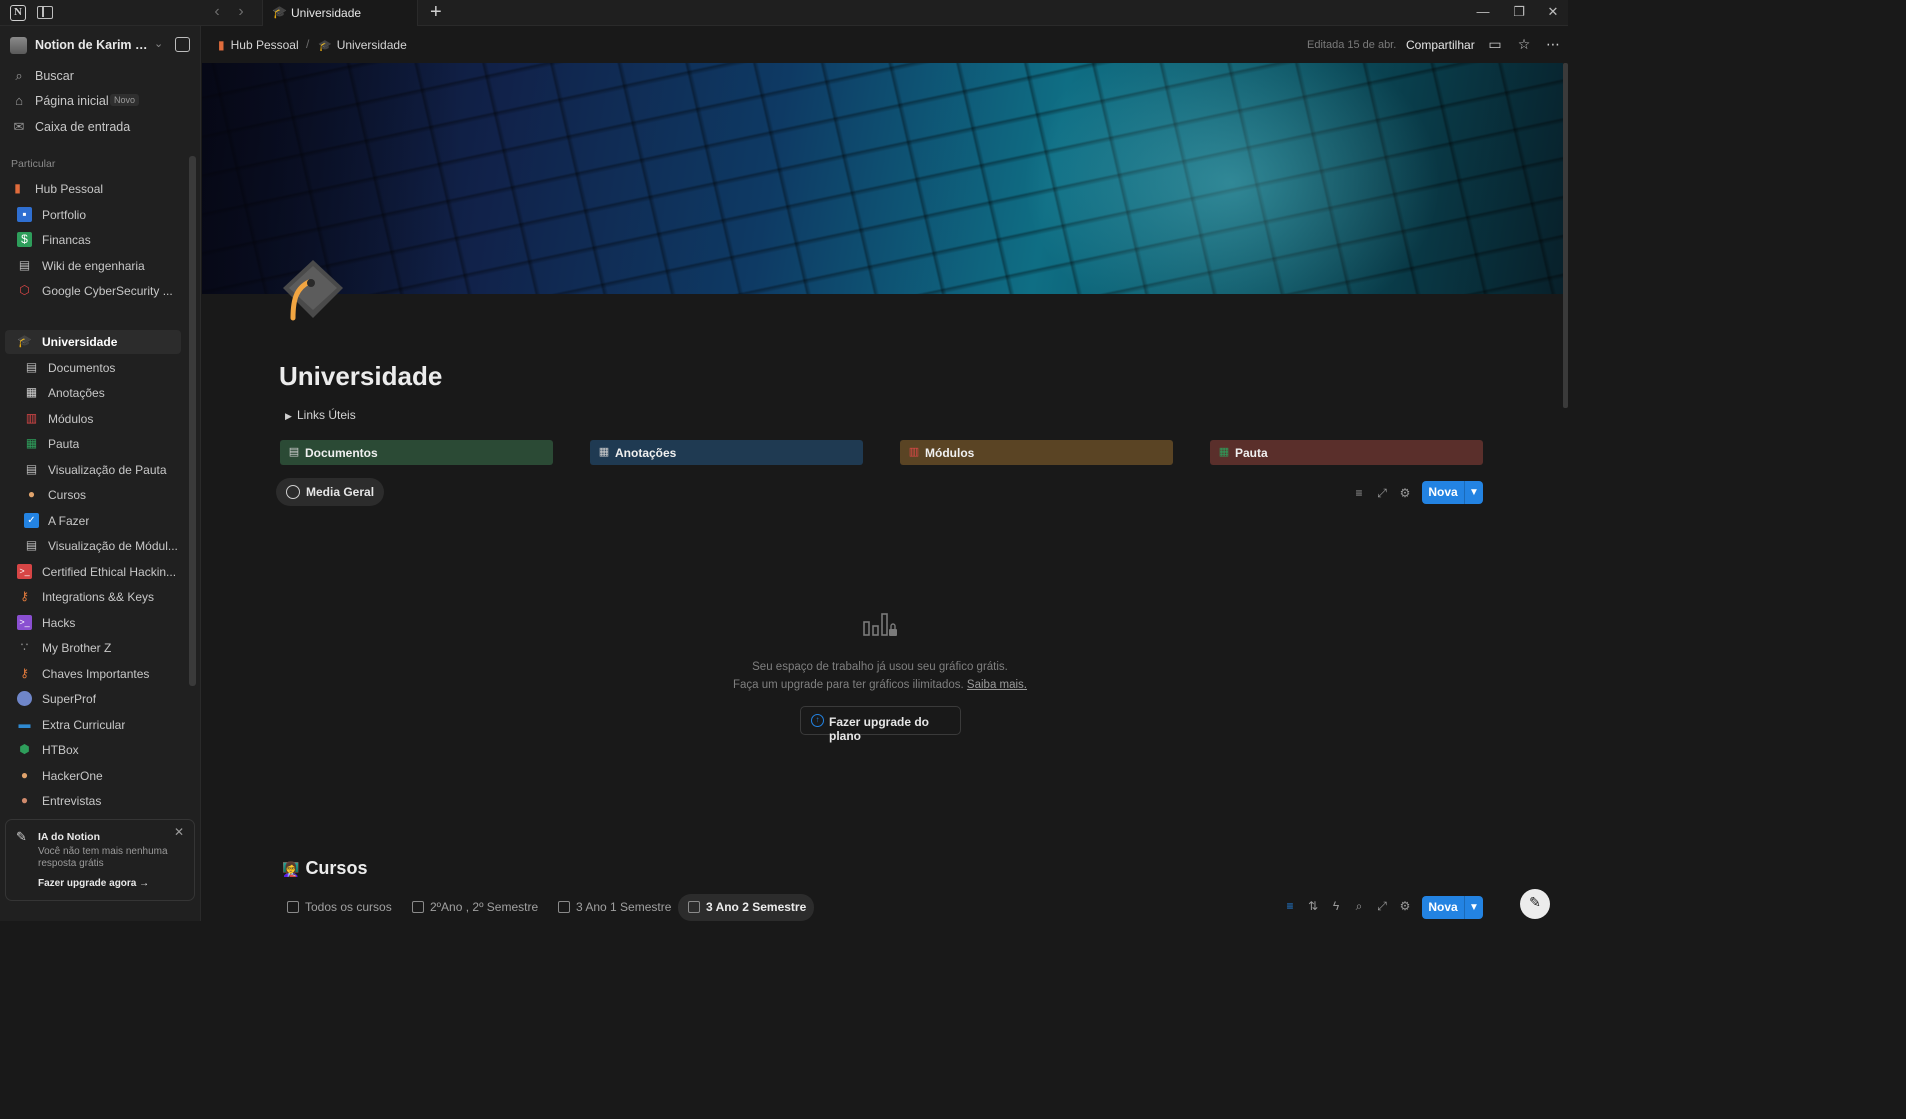 Image resolution: width=1906 pixels, height=1119 pixels. Describe the element at coordinates (1535, 904) in the screenshot. I see `notion-ai-help-icon: ✎` at that location.